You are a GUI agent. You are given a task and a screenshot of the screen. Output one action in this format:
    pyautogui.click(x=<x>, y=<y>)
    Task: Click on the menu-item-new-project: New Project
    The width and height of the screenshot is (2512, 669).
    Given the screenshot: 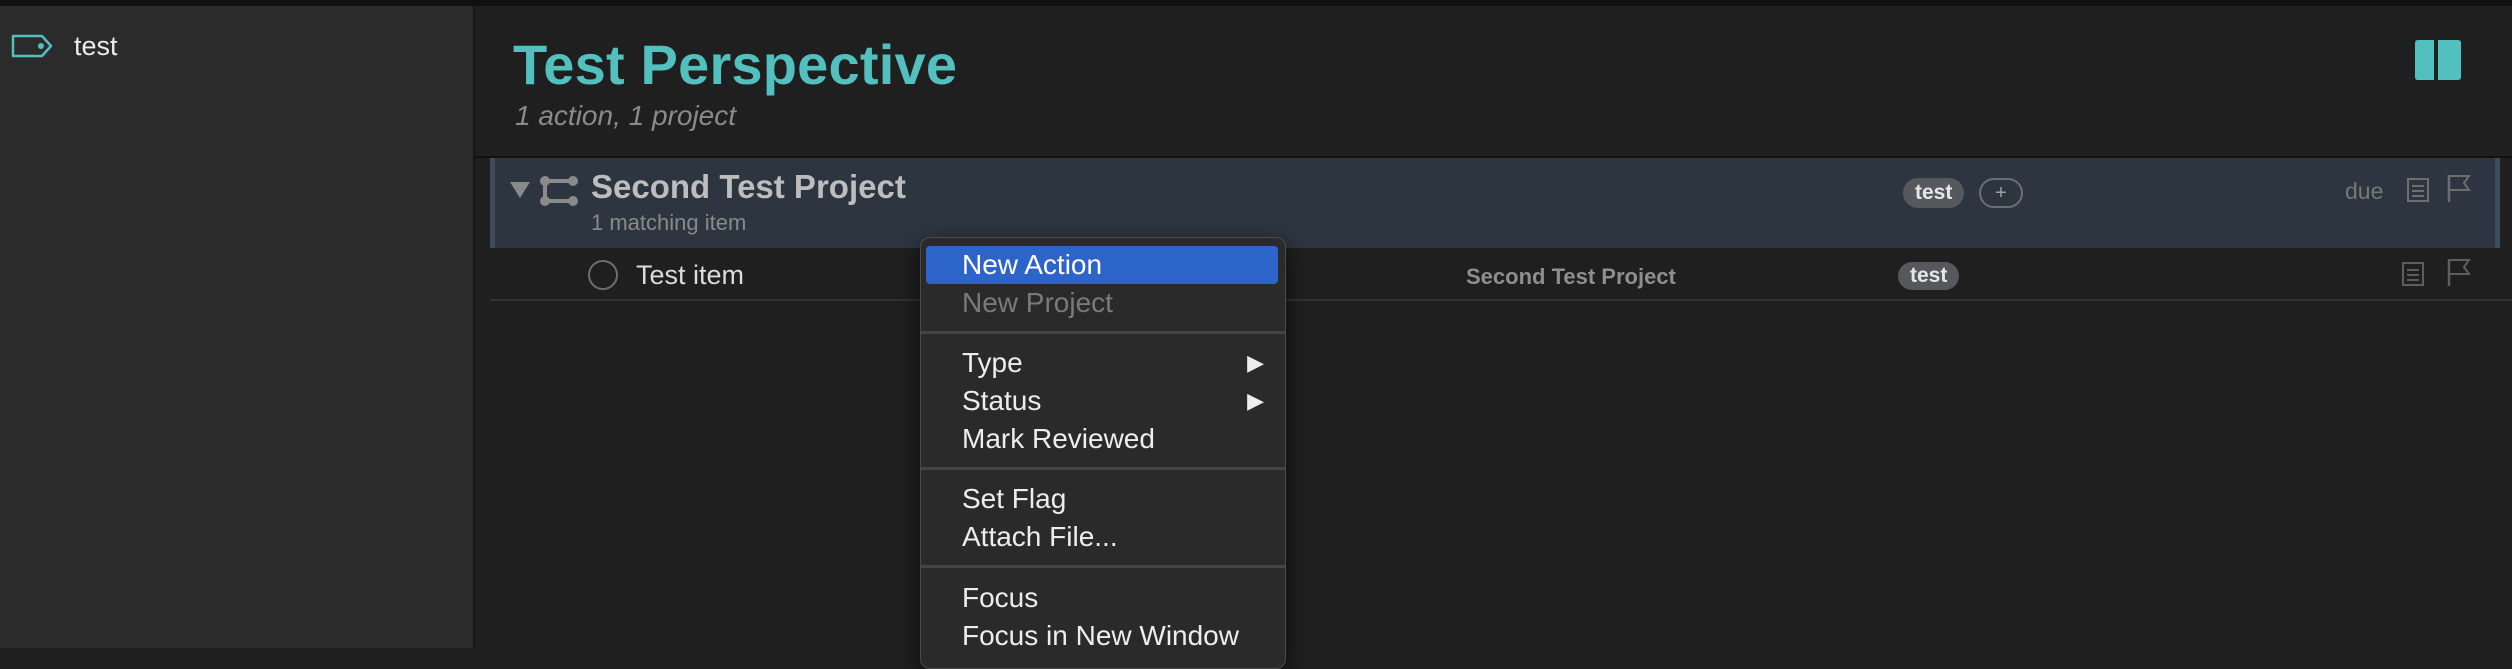 What is the action you would take?
    pyautogui.click(x=1037, y=302)
    